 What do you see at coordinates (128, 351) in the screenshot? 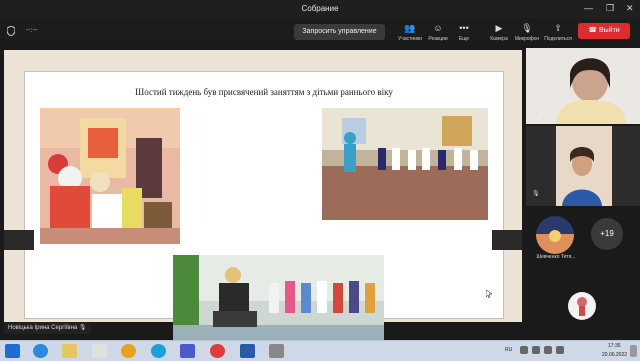
I see `chrome-icon` at bounding box center [128, 351].